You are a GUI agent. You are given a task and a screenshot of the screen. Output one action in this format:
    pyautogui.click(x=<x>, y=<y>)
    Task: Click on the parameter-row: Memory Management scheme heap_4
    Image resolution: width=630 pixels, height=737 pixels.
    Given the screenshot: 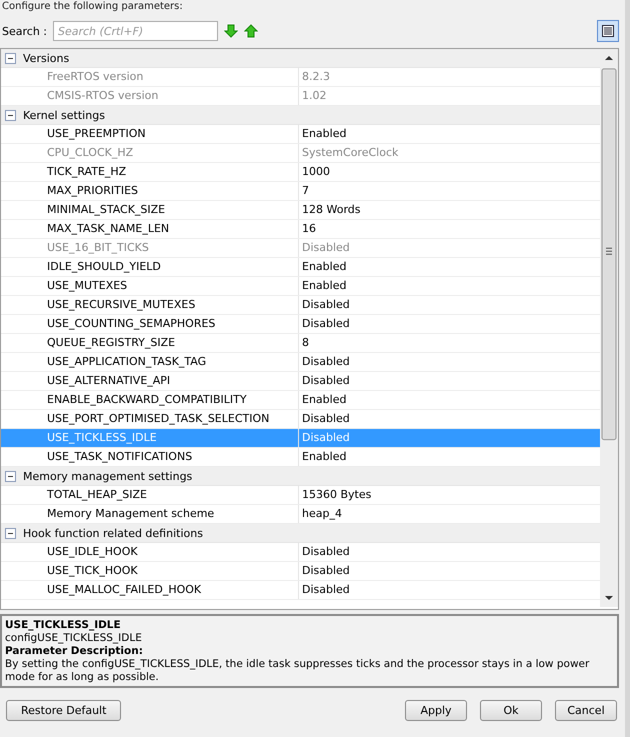 What is the action you would take?
    pyautogui.click(x=300, y=514)
    